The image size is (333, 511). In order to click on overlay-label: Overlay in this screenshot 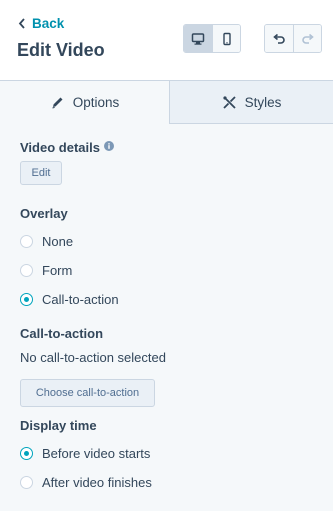, I will do `click(44, 213)`.